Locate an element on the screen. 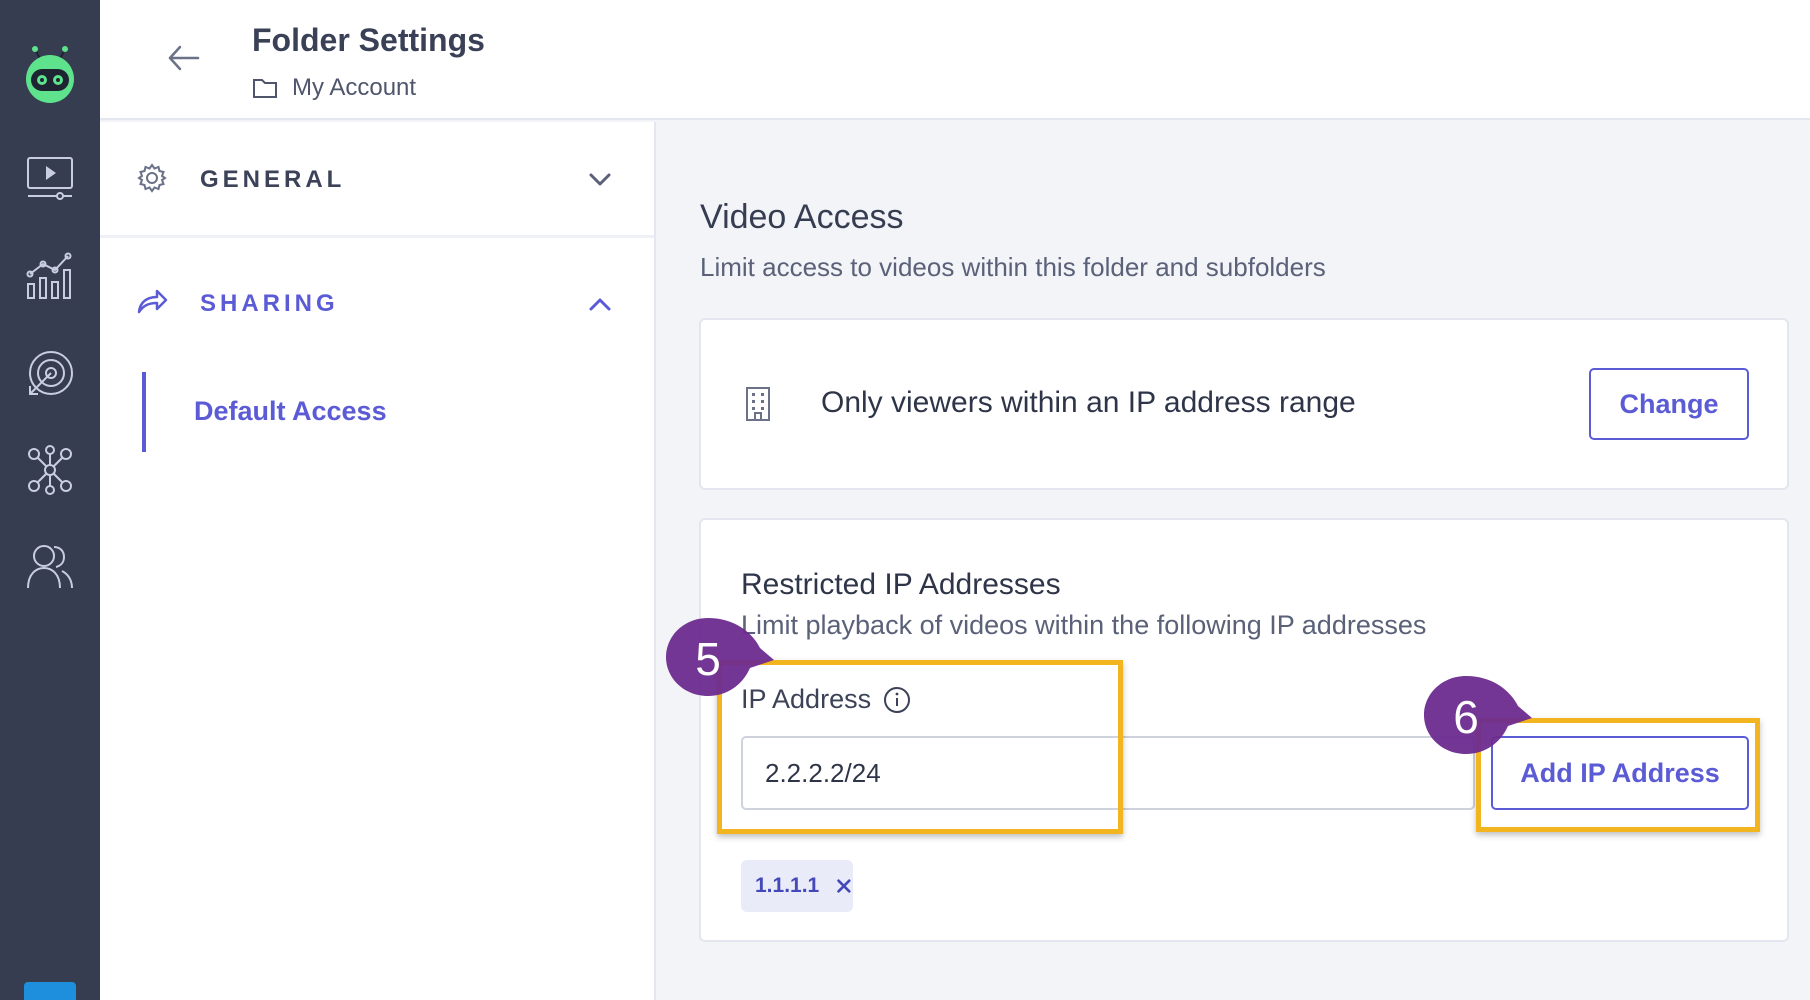  analytics-icon is located at coordinates (50, 276).